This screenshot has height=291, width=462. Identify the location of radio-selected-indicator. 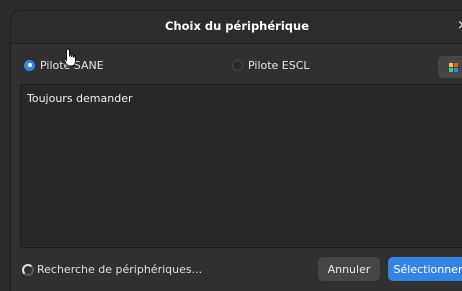
(29, 65).